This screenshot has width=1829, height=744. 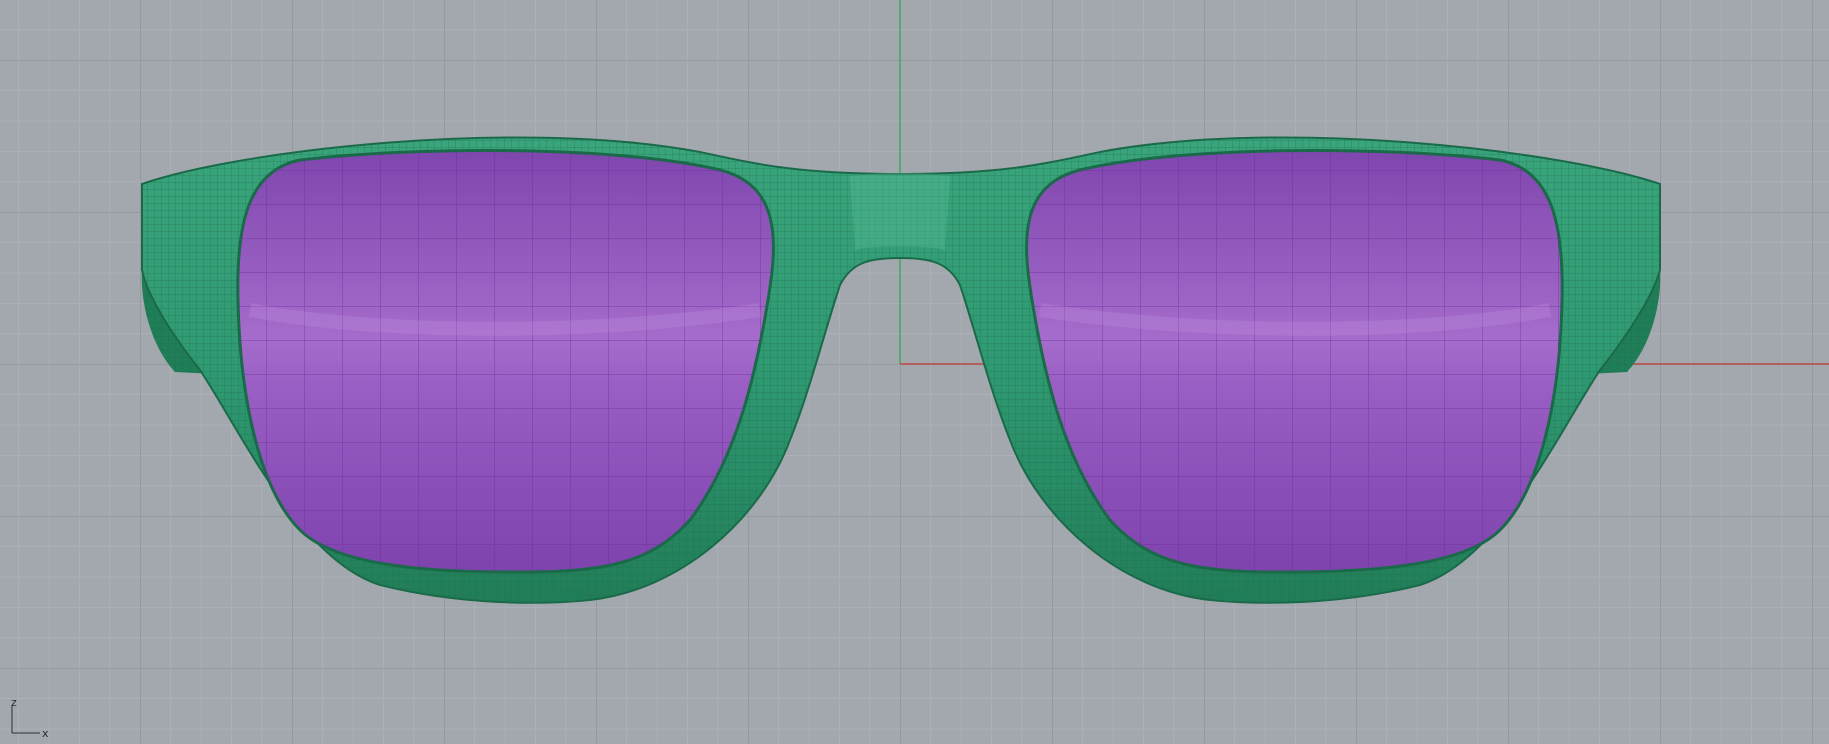 I want to click on bridge-highlight, so click(x=900, y=211).